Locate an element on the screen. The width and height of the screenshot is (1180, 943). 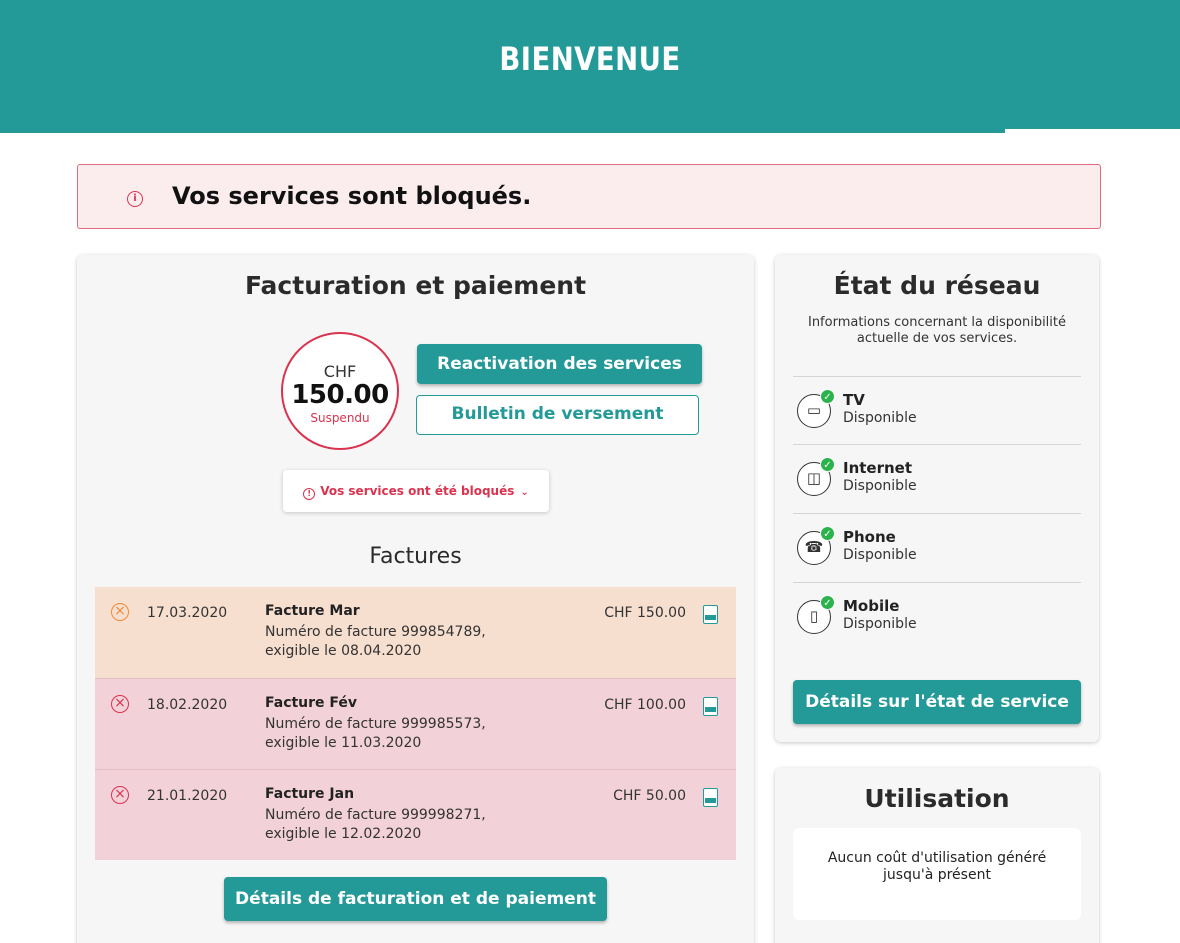
blocked-alert: i Vos services sont bloqués. is located at coordinates (589, 196).